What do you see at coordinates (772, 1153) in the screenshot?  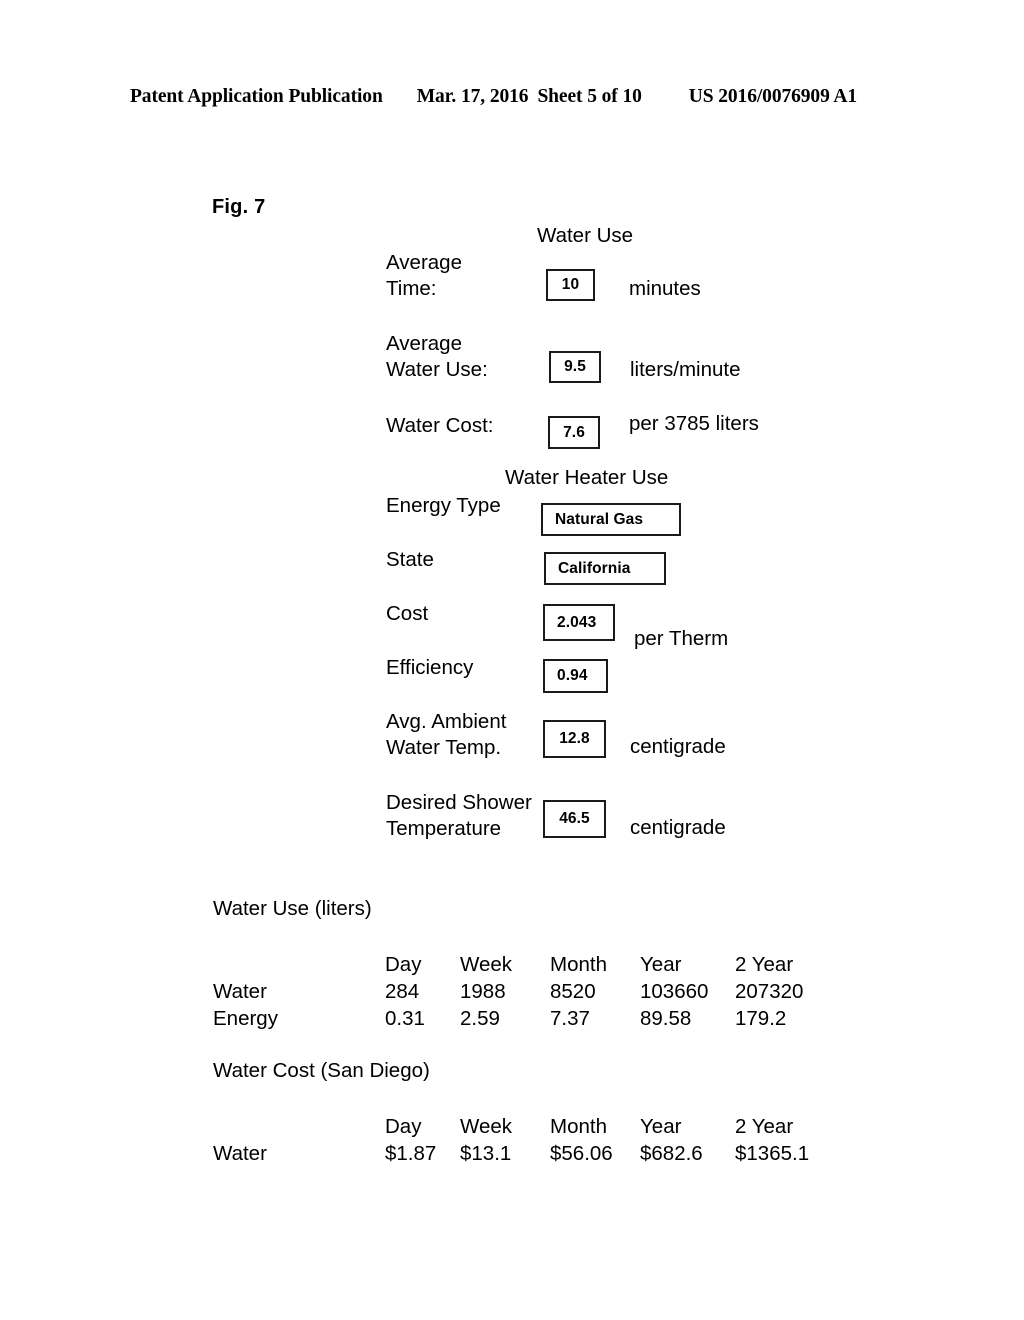 I see `cell-cost-2year: $1365.1` at bounding box center [772, 1153].